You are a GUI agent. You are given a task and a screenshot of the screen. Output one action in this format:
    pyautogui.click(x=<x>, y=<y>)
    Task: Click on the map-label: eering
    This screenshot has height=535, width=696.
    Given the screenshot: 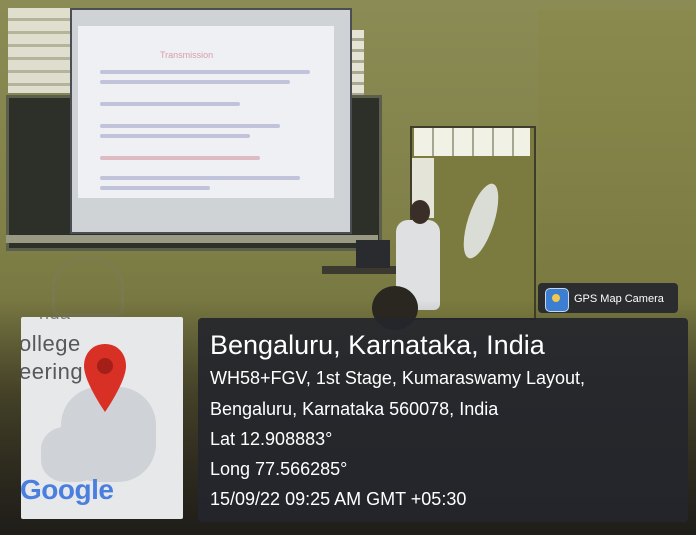 What is the action you would take?
    pyautogui.click(x=52, y=371)
    